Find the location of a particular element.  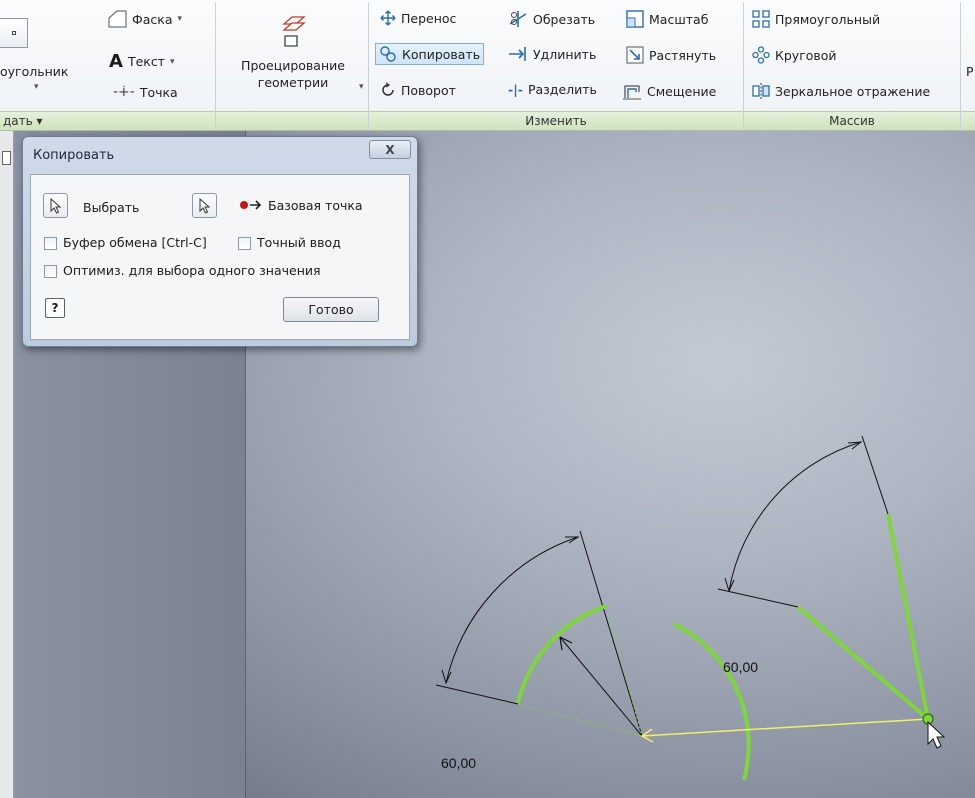

rotate-button: Поворот is located at coordinates (418, 90).